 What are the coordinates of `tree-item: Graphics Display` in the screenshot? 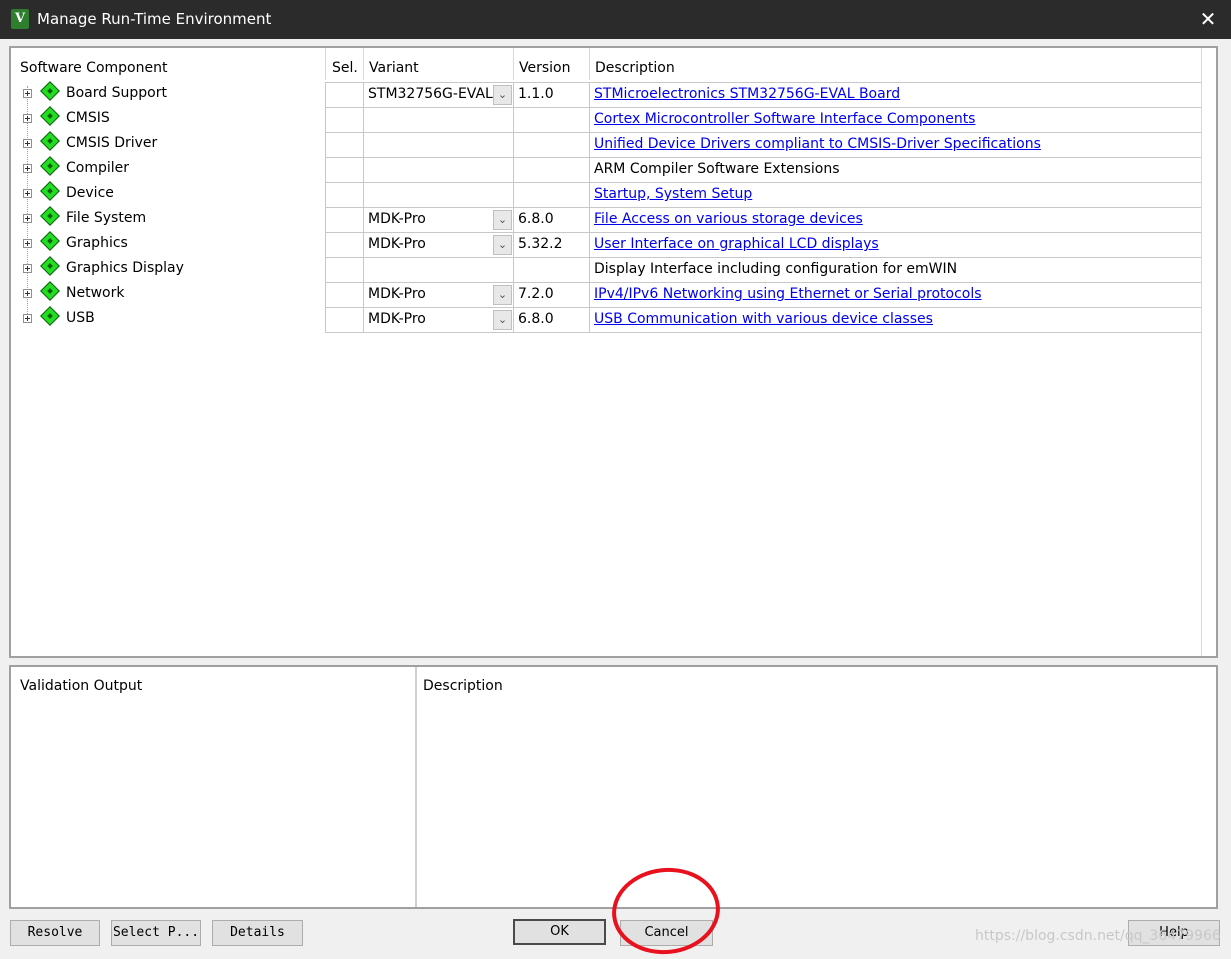 It's located at (169, 269).